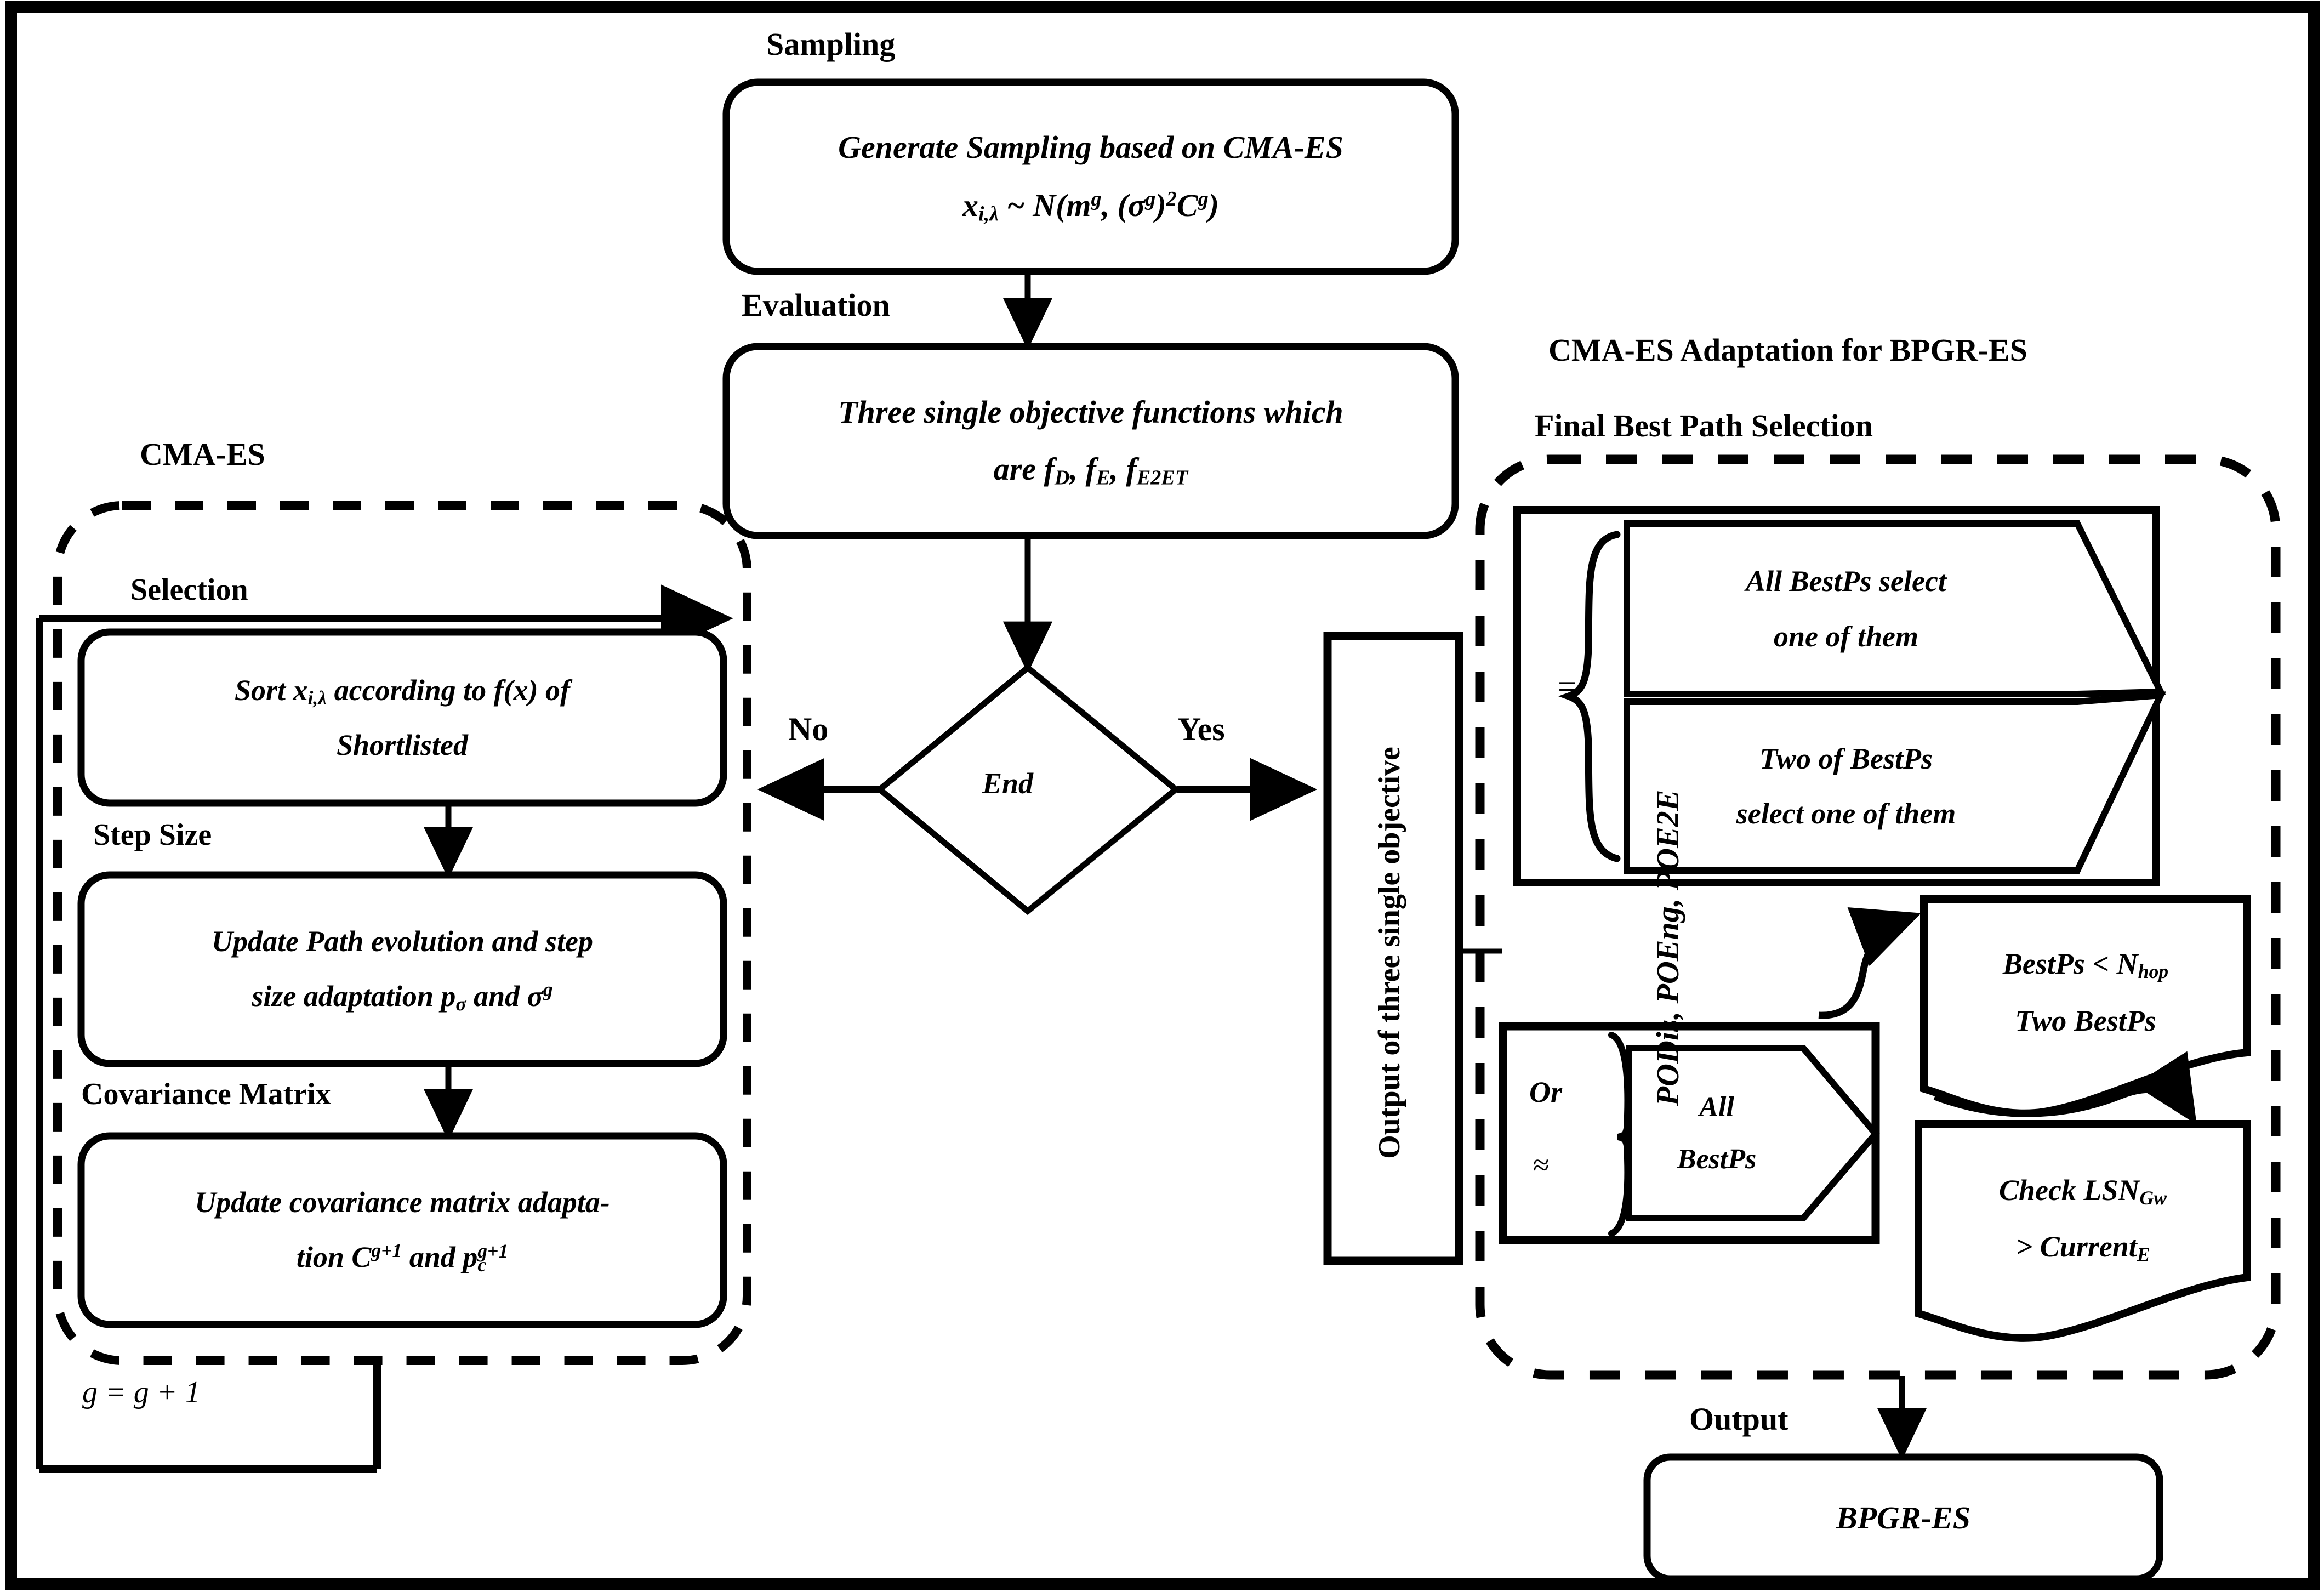 The image size is (2324, 1592). Describe the element at coordinates (2083, 1191) in the screenshot. I see `check-lsn-line-1: Check LSNGw` at that location.